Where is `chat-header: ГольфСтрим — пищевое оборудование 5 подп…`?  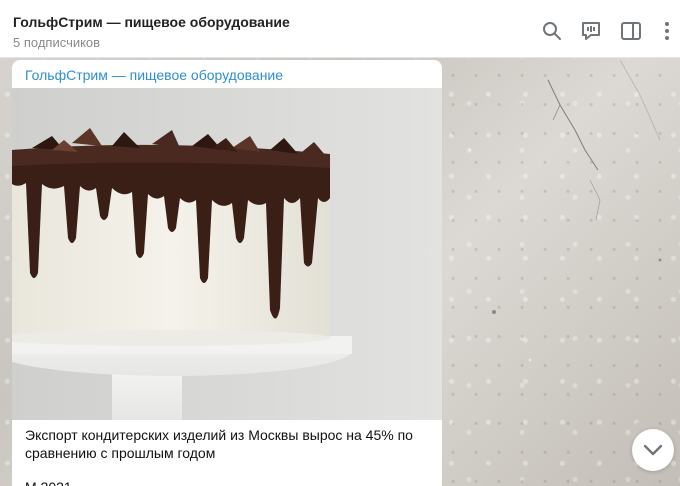 chat-header: ГольфСтрим — пищевое оборудование 5 подп… is located at coordinates (340, 29).